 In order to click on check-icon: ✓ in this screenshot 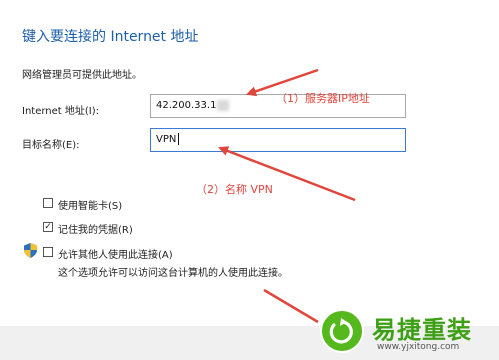, I will do `click(48, 227)`.